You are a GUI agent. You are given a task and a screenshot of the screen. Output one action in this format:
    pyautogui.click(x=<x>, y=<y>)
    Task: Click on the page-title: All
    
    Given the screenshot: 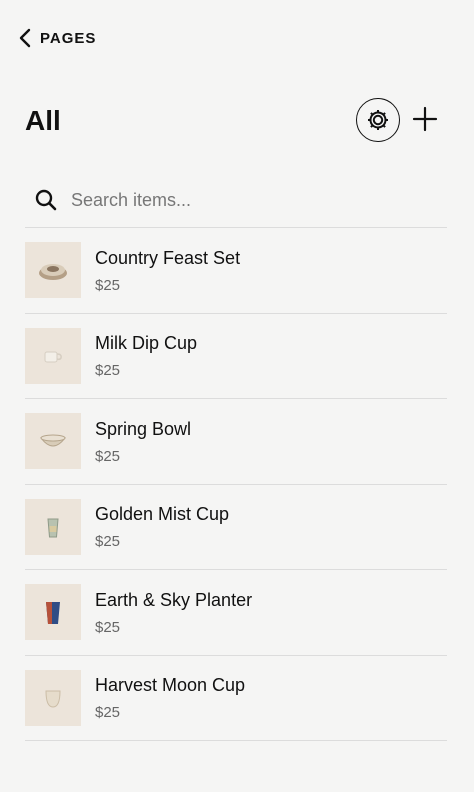 What is the action you would take?
    pyautogui.click(x=43, y=120)
    